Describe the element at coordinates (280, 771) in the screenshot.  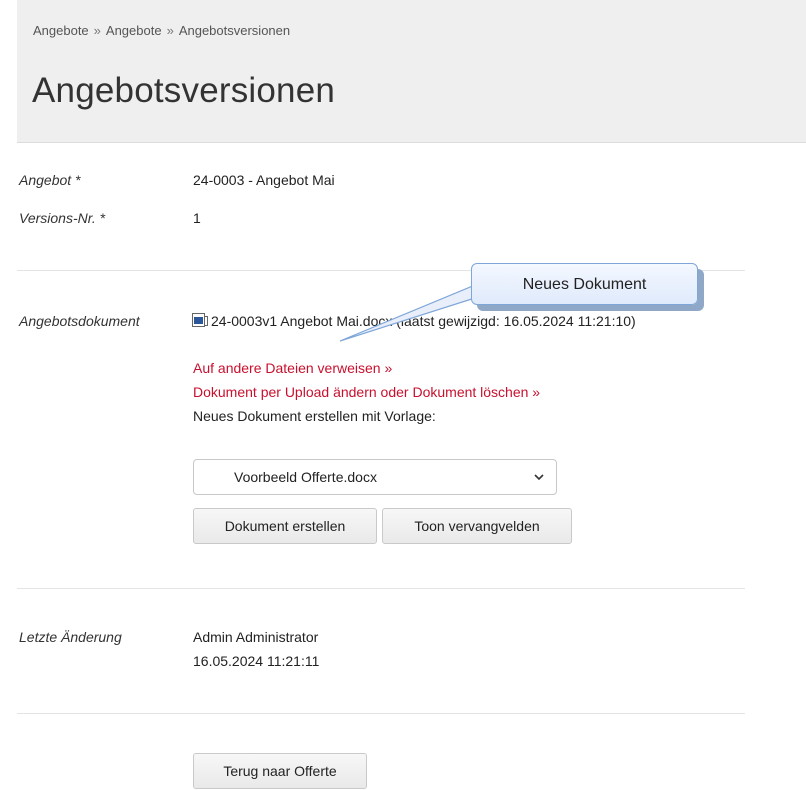
I see `back-to-offer-button: Terug naar Offerte` at that location.